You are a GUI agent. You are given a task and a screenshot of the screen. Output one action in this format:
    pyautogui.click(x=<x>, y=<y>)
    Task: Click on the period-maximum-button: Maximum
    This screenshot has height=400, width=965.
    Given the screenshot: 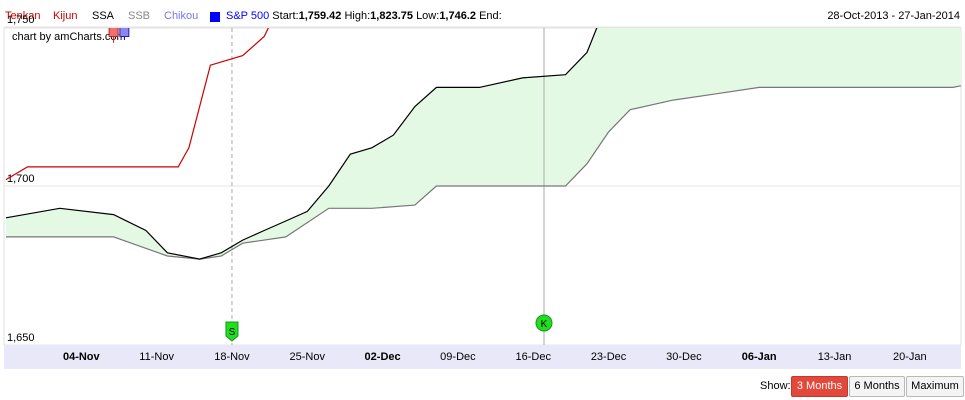 What is the action you would take?
    pyautogui.click(x=935, y=386)
    